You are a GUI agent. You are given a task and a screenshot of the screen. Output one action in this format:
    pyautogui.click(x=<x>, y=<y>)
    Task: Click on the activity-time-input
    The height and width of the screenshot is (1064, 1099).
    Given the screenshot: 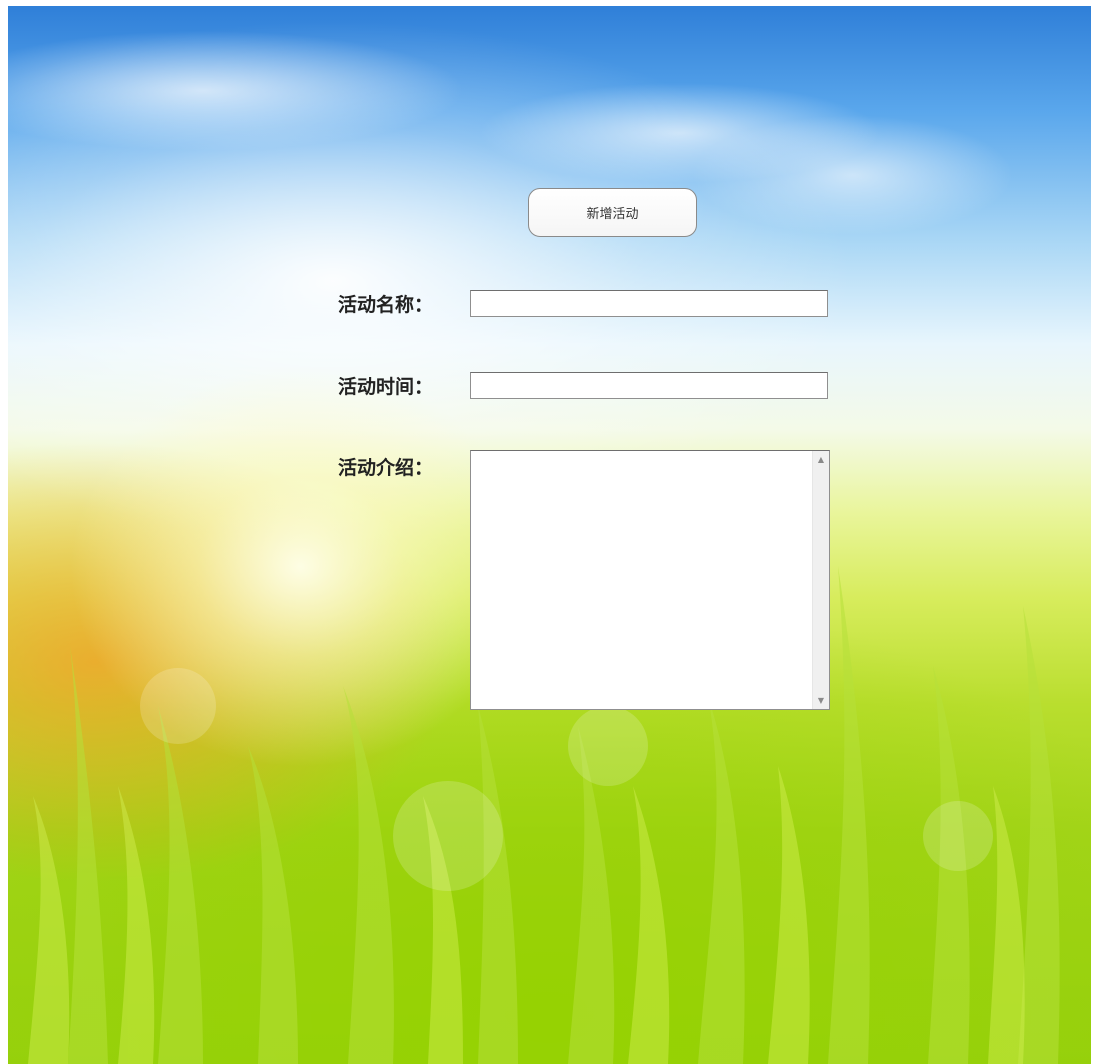 What is the action you would take?
    pyautogui.click(x=649, y=385)
    